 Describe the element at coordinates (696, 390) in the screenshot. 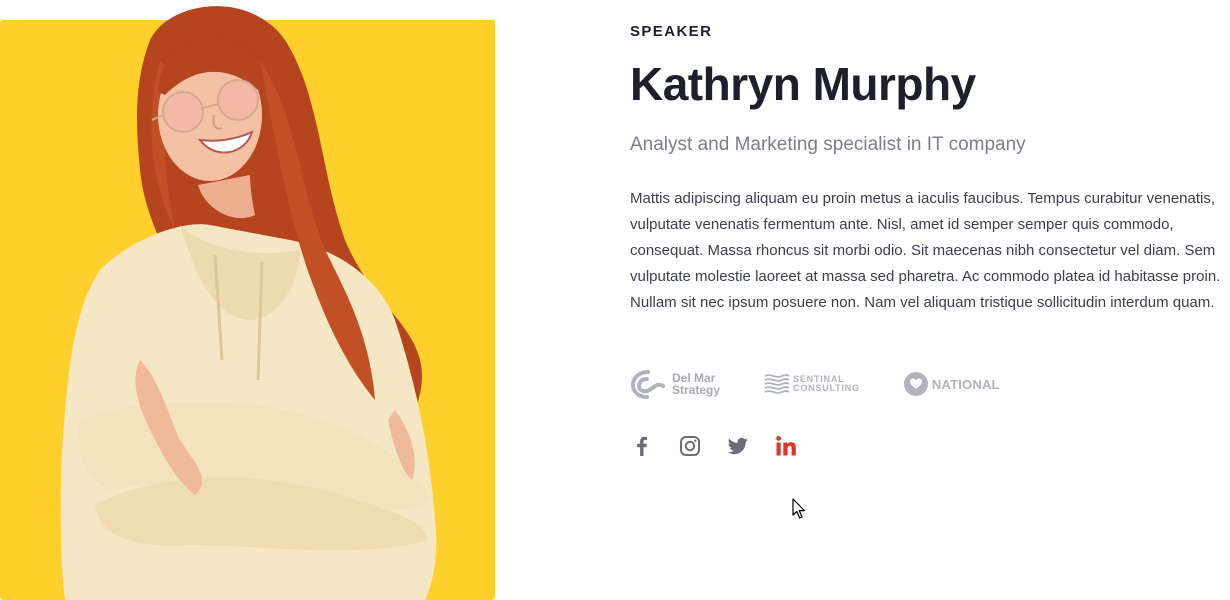

I see `del-mar-line2: Strategy` at that location.